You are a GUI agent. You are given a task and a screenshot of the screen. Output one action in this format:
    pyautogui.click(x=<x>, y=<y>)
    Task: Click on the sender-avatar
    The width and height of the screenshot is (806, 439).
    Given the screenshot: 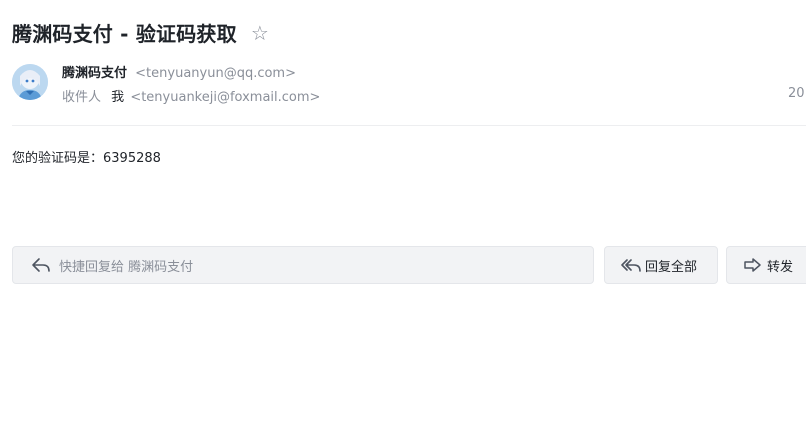 What is the action you would take?
    pyautogui.click(x=30, y=82)
    